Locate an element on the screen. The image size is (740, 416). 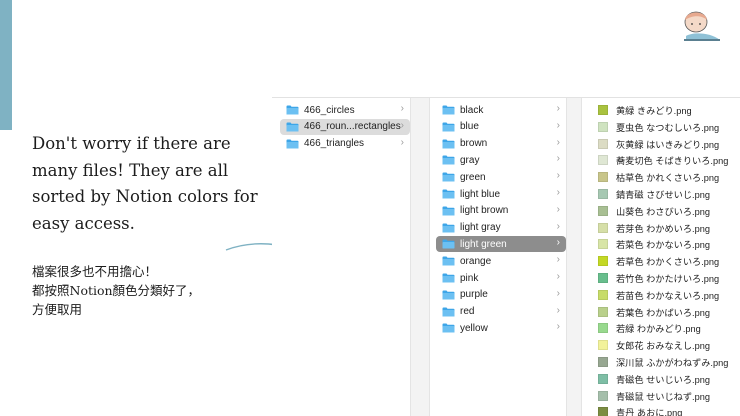
file-label: 若菜色 わかないろ.png is located at coordinates (663, 245).